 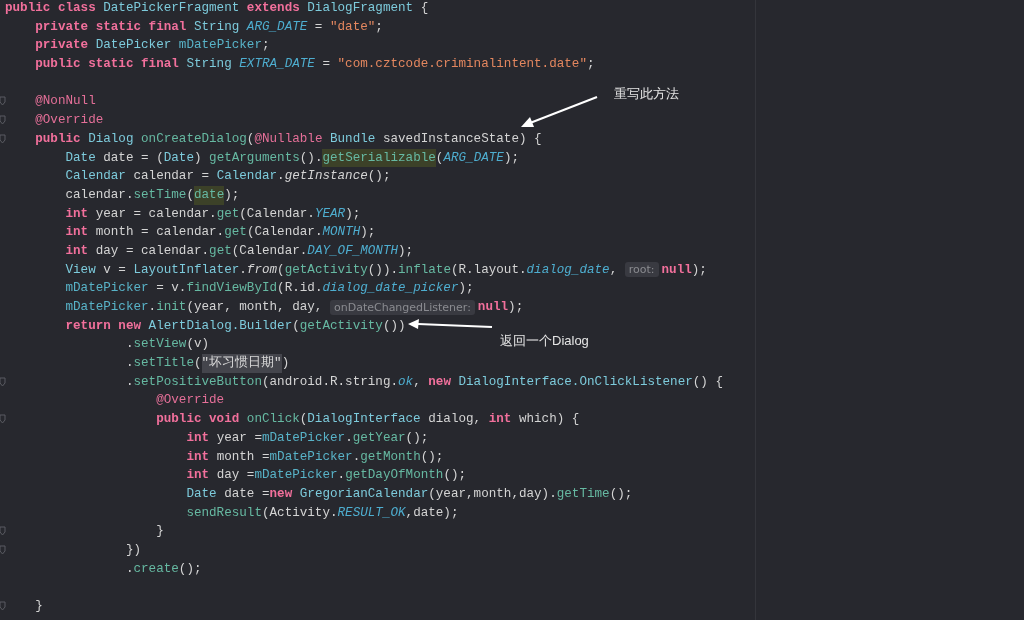 What do you see at coordinates (277, 65) in the screenshot?
I see `code-token: EXTRA_DATE` at bounding box center [277, 65].